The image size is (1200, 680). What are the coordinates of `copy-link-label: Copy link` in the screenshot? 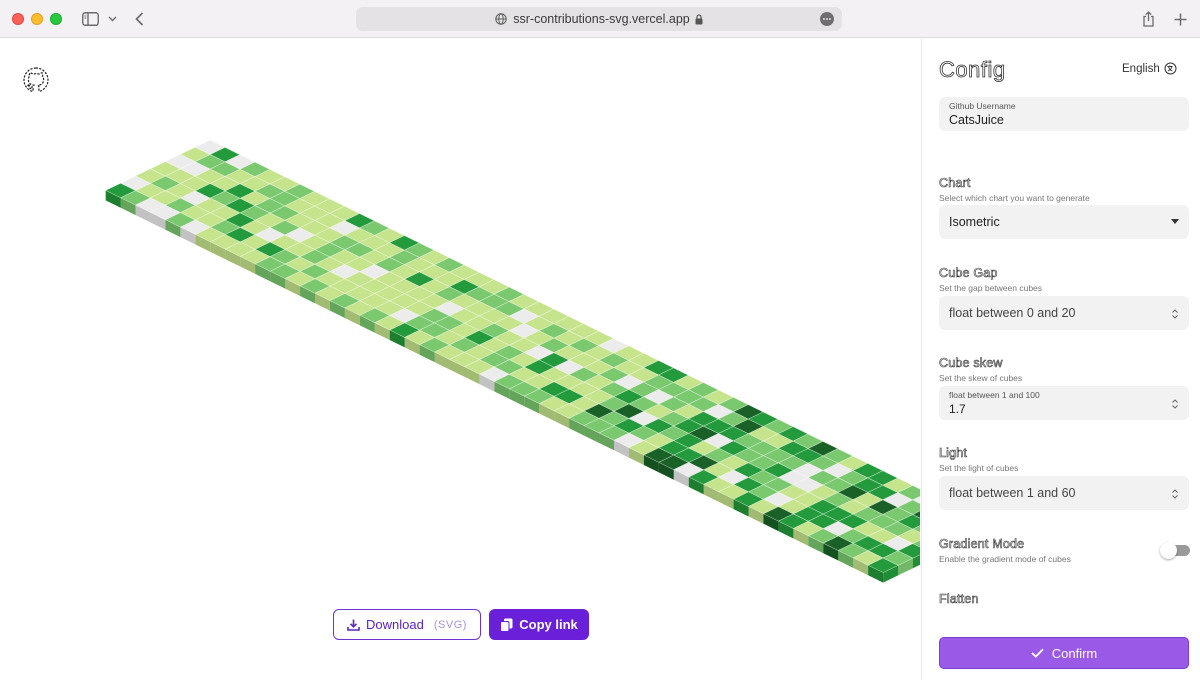 It's located at (548, 624).